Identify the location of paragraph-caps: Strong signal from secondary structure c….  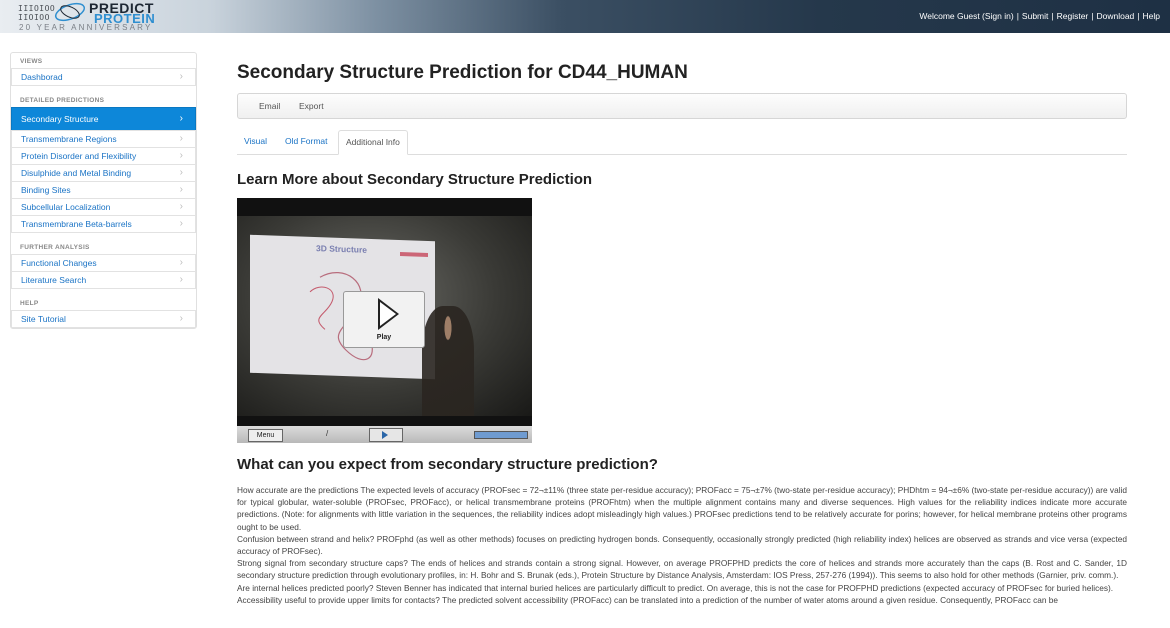
(682, 569).